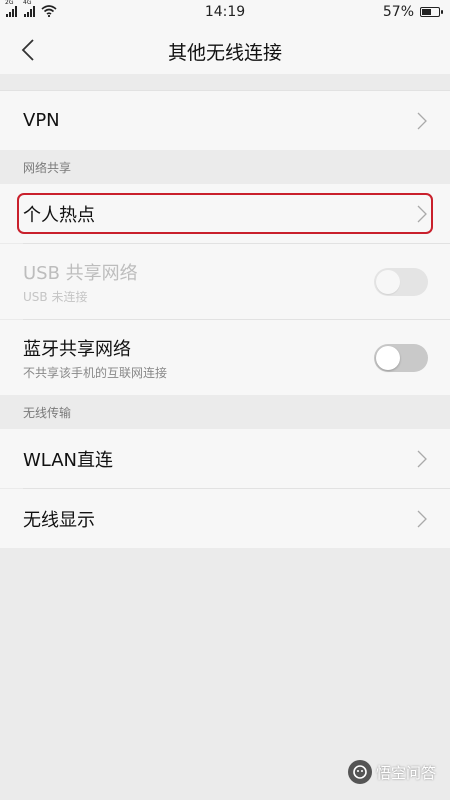 The image size is (450, 800). Describe the element at coordinates (225, 458) in the screenshot. I see `list-item-wlan-direct: WLAN直连` at that location.